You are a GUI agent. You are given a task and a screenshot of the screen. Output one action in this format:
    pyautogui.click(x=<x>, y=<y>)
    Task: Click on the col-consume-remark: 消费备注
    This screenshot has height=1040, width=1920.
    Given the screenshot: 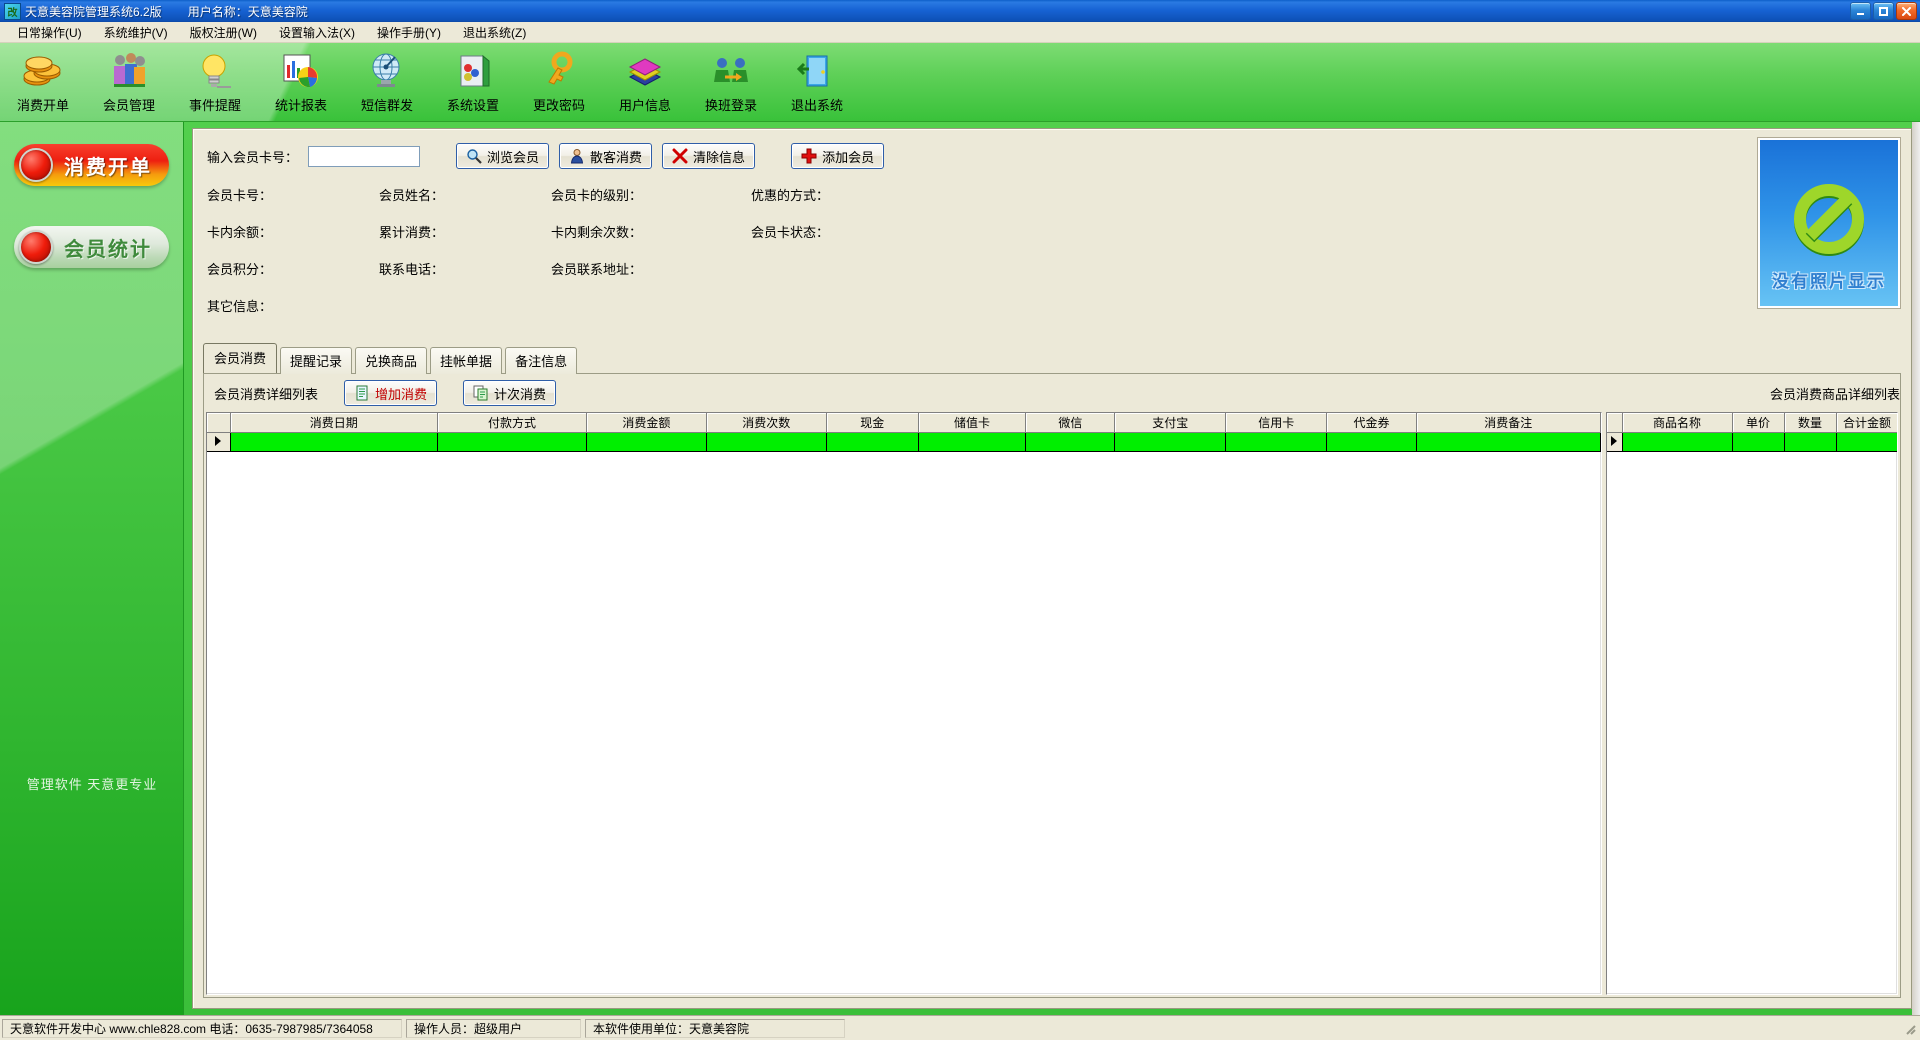 What is the action you would take?
    pyautogui.click(x=1508, y=423)
    